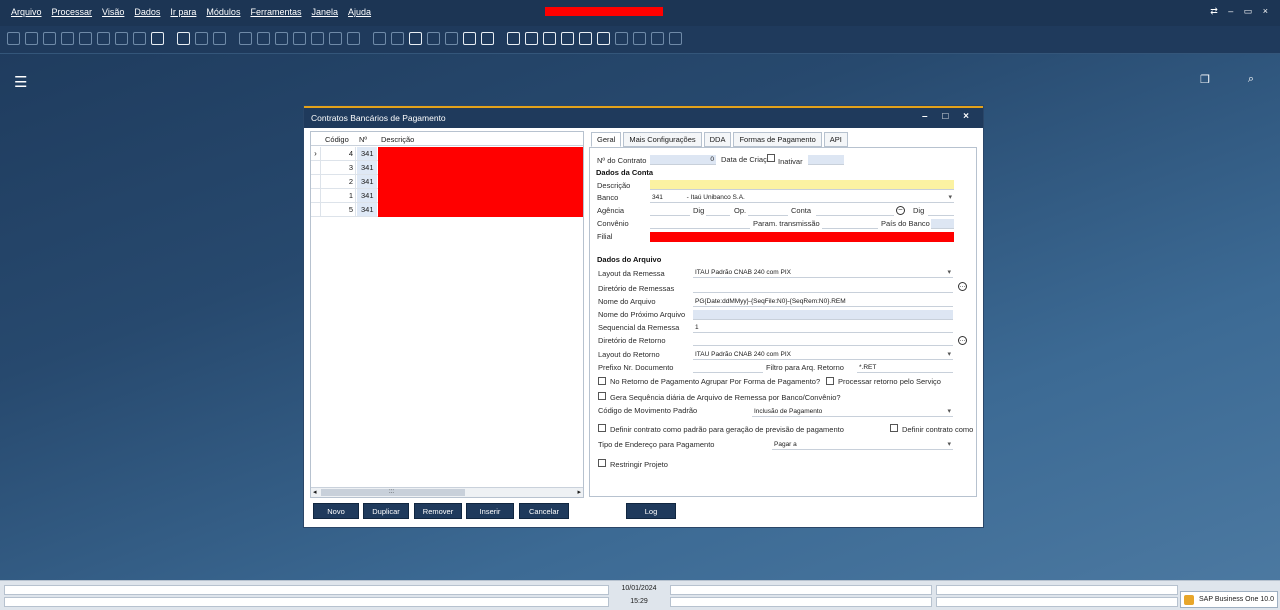  What do you see at coordinates (639, 38) in the screenshot?
I see `query-icon` at bounding box center [639, 38].